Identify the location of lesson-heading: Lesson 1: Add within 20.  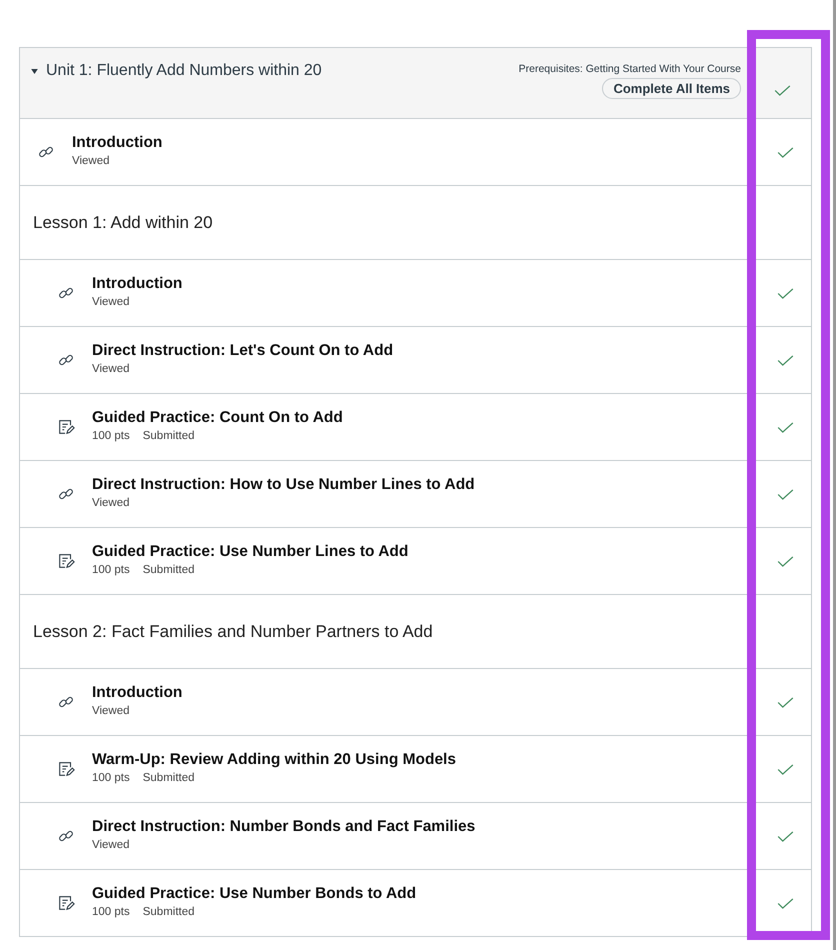
(123, 222).